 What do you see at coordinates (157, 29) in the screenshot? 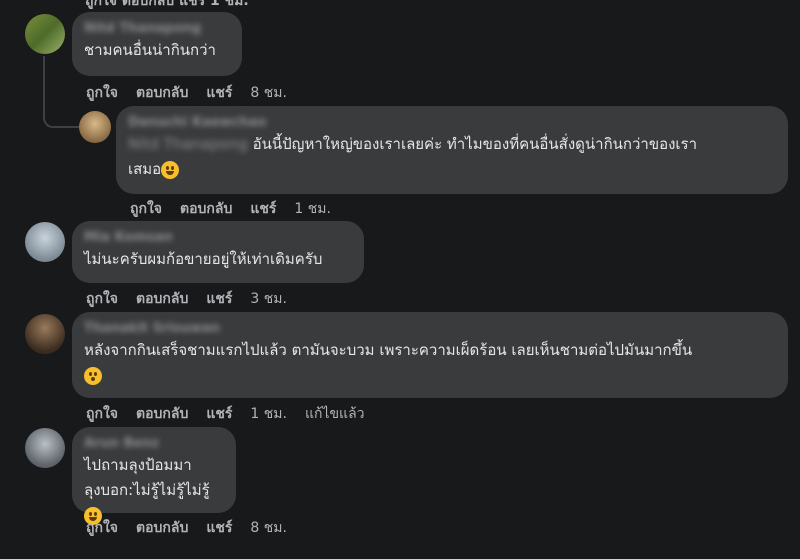
I see `comment-author: Nitd Thanapong` at bounding box center [157, 29].